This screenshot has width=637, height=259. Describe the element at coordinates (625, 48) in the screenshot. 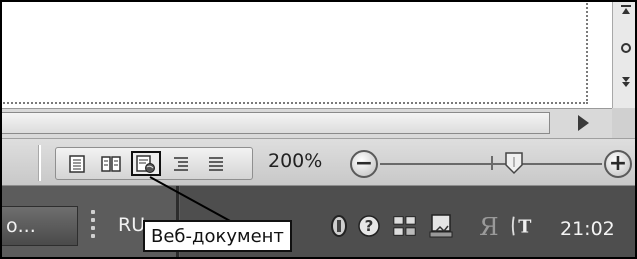

I see `browse-object-icon` at that location.